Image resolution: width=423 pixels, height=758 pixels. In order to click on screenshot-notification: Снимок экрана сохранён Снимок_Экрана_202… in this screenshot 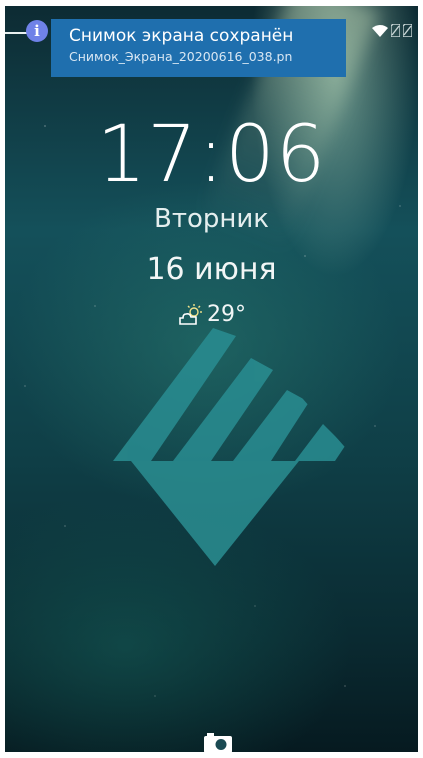, I will do `click(198, 48)`.